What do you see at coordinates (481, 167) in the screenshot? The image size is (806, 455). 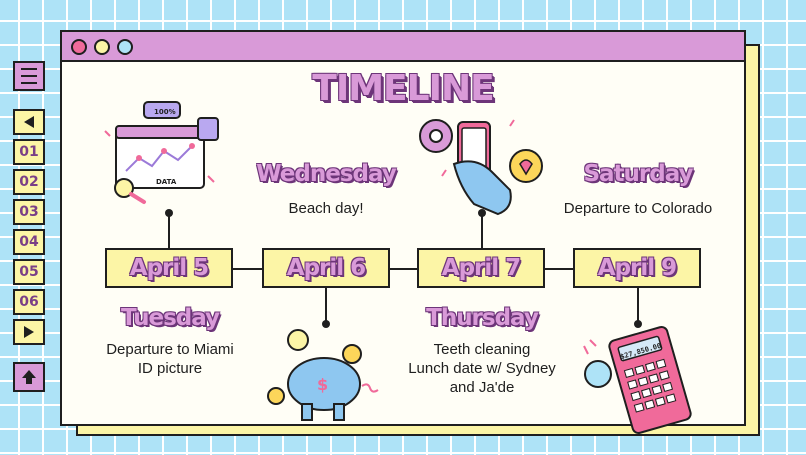 I see `phone-chat-illustration` at bounding box center [481, 167].